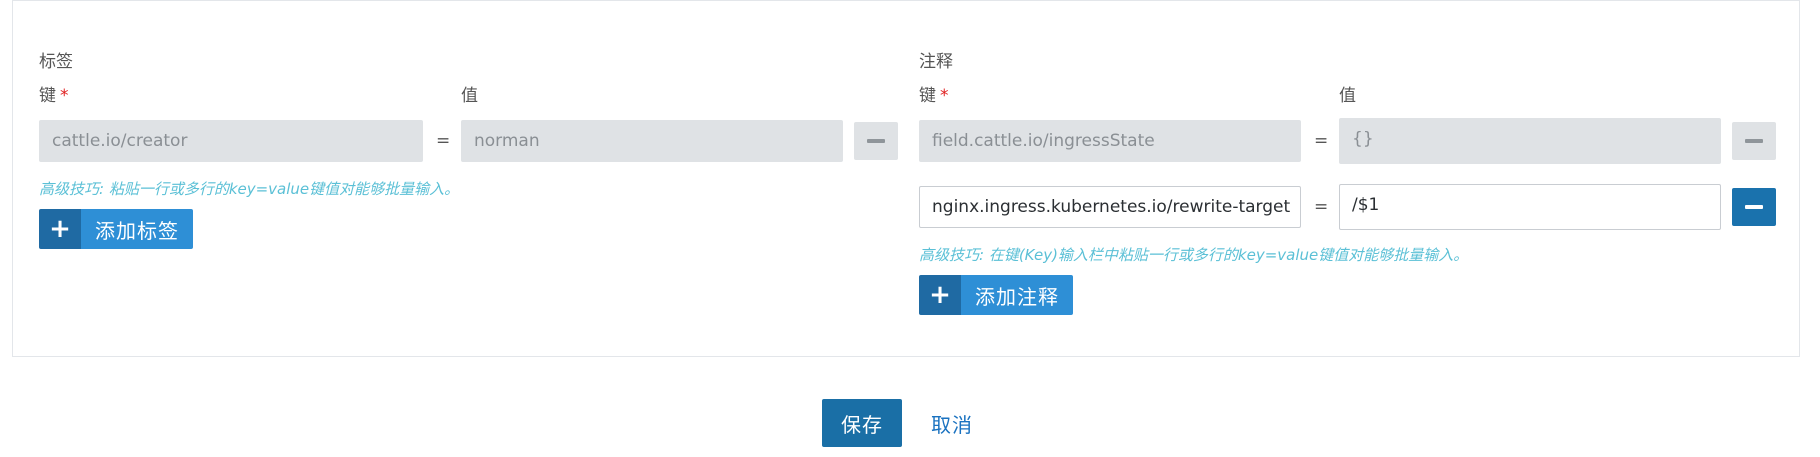 The image size is (1820, 457). What do you see at coordinates (1530, 141) in the screenshot?
I see `annotation-value-field: {}` at bounding box center [1530, 141].